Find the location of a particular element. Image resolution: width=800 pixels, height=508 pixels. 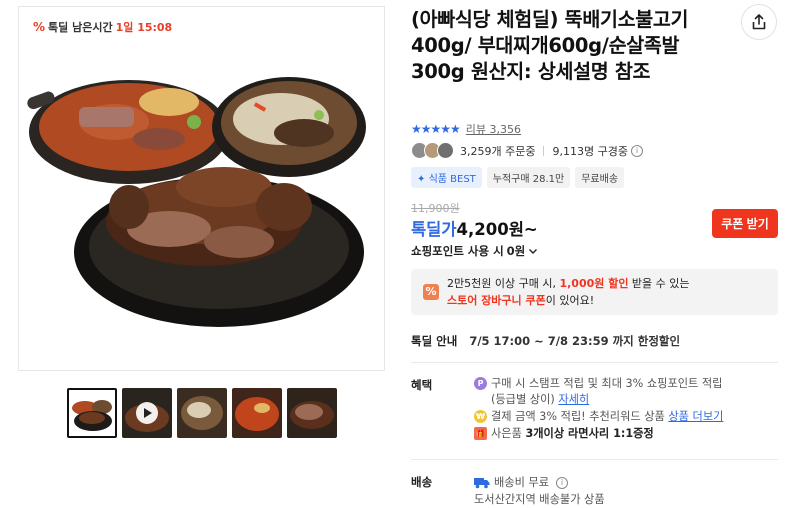

shipping-label: 배송 is located at coordinates (422, 482).